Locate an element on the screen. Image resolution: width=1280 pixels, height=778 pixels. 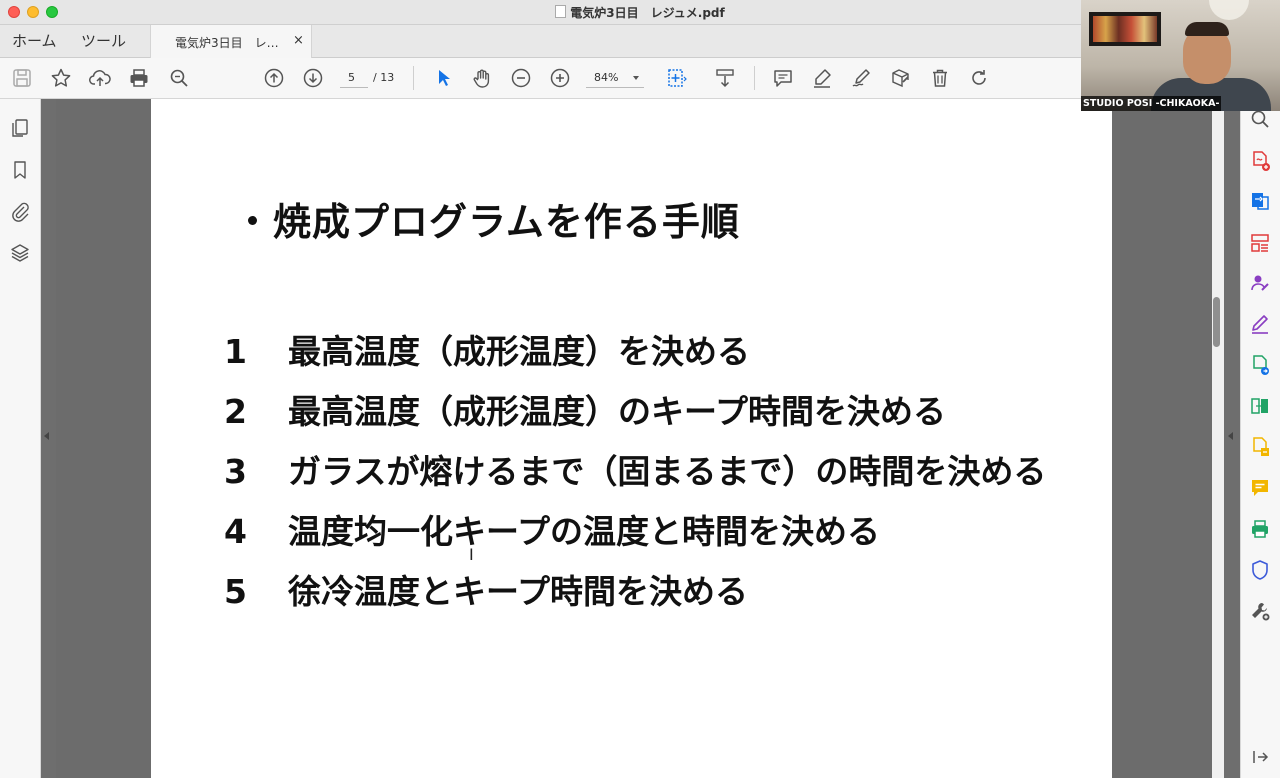
step-item: 5 徐冷温度とキープ時間を決める is located at coordinates (486, 589).